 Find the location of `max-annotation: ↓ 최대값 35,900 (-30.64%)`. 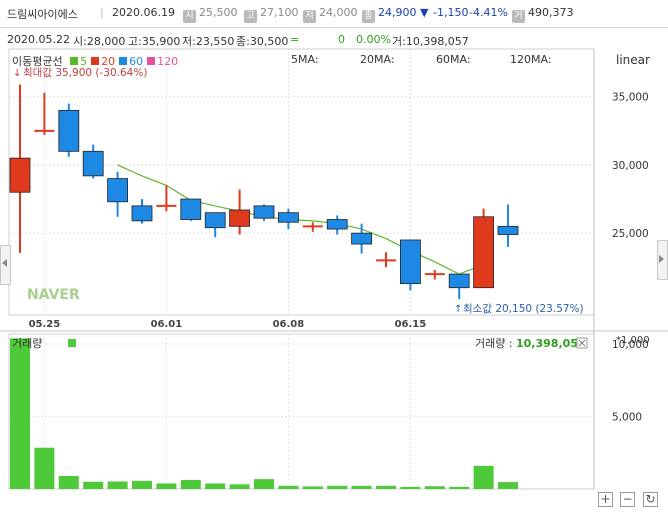

max-annotation: ↓ 최대값 35,900 (-30.64%) is located at coordinates (80, 73).